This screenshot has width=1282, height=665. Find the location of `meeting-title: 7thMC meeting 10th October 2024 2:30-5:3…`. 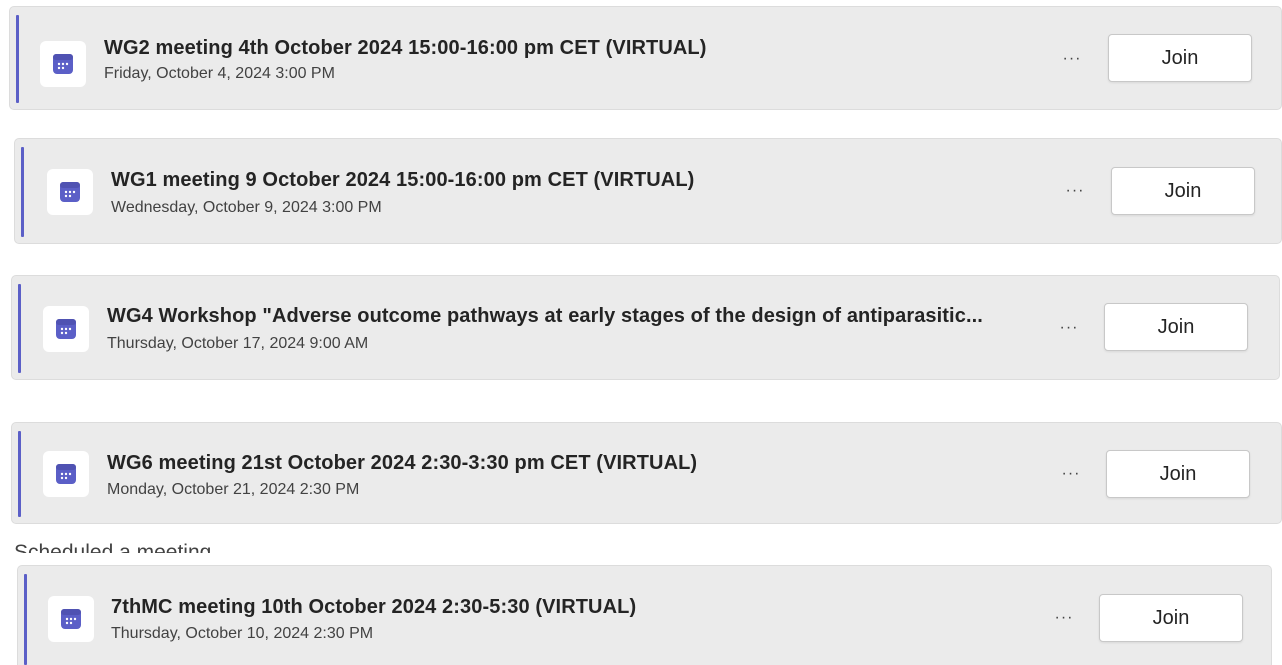

meeting-title: 7thMC meeting 10th October 2024 2:30-5:3… is located at coordinates (374, 607).